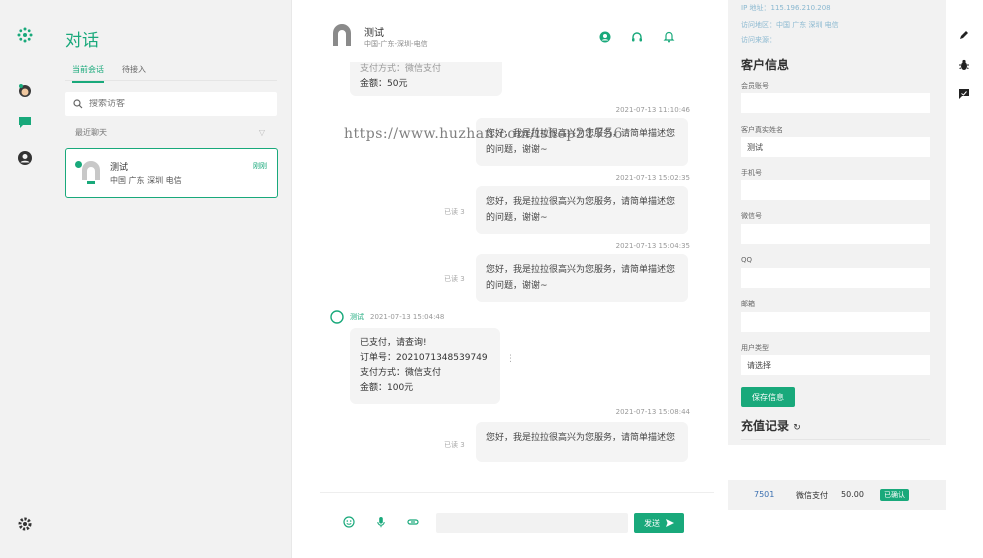  Describe the element at coordinates (25, 279) in the screenshot. I see `nav-rail` at that location.